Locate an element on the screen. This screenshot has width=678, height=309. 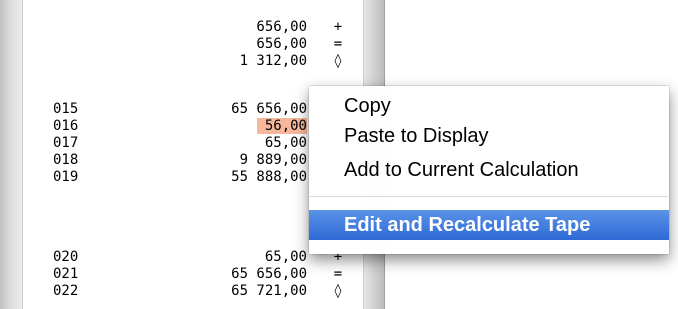
menu-item-edit-and-recalculate-tape: Edit and Recalculate Tape is located at coordinates (489, 225).